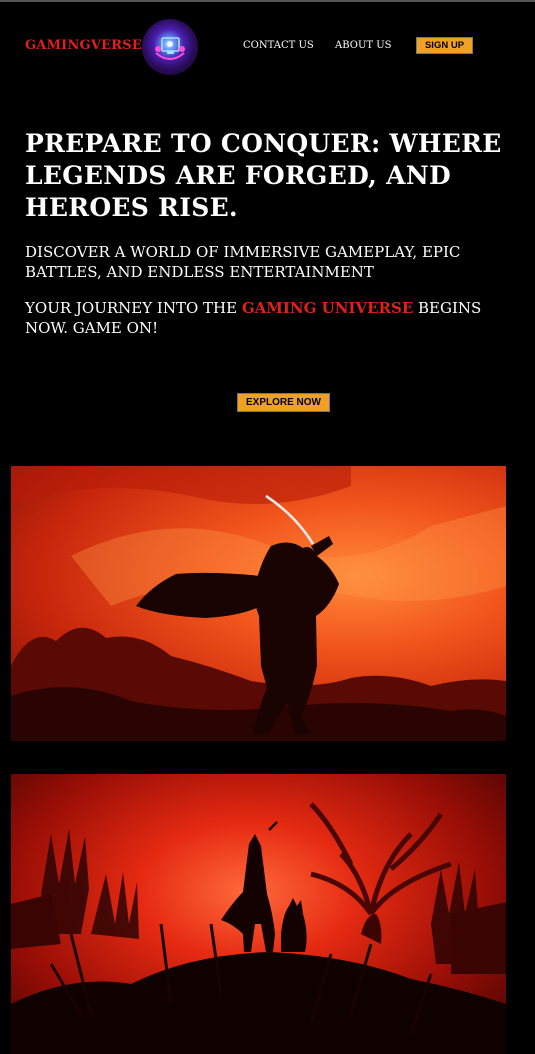  What do you see at coordinates (444, 45) in the screenshot?
I see `sign-up-button: SIGN UP` at bounding box center [444, 45].